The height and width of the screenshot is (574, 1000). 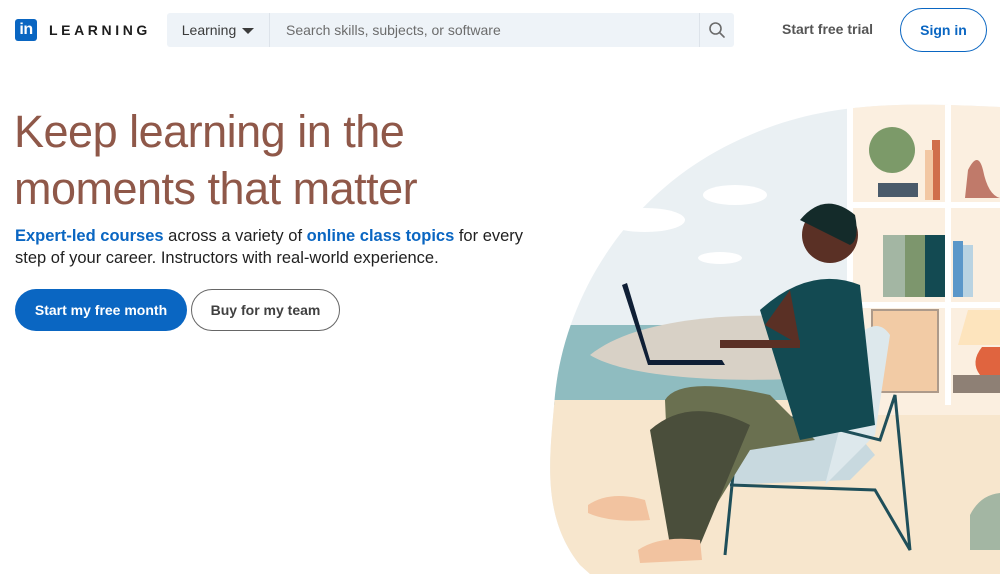 What do you see at coordinates (89, 236) in the screenshot?
I see `expert-led-courses-link: Expert-led courses` at bounding box center [89, 236].